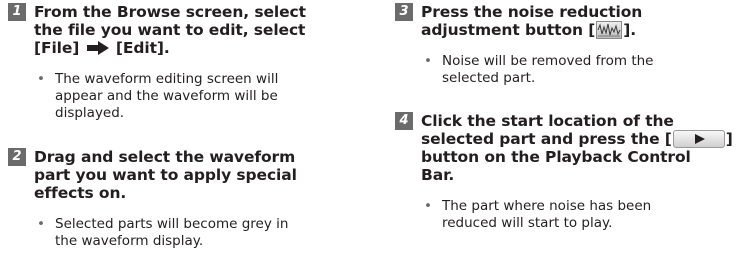 This screenshot has width=741, height=264. What do you see at coordinates (90, 113) in the screenshot?
I see `bullet-text-line: displayed.` at bounding box center [90, 113].